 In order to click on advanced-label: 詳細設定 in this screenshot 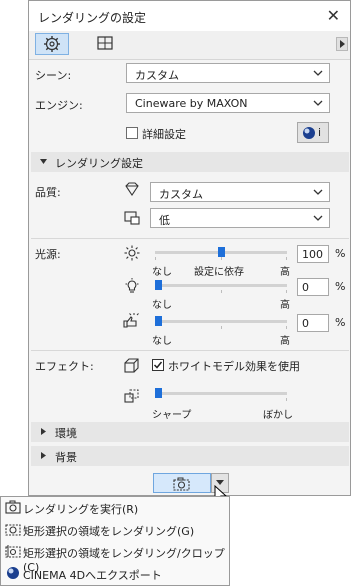, I will do `click(164, 134)`.